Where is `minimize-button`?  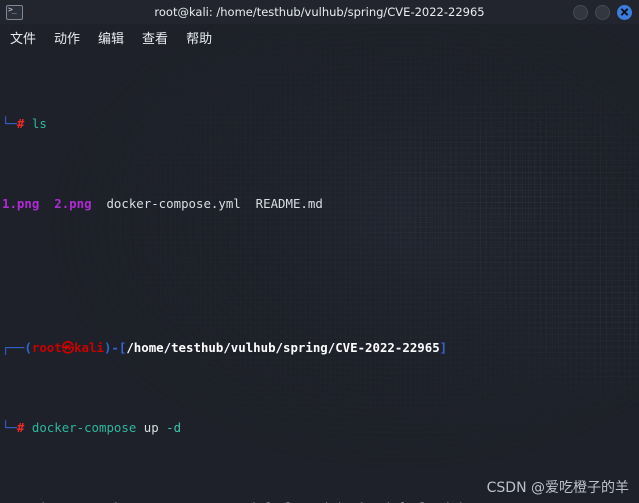 minimize-button is located at coordinates (580, 12).